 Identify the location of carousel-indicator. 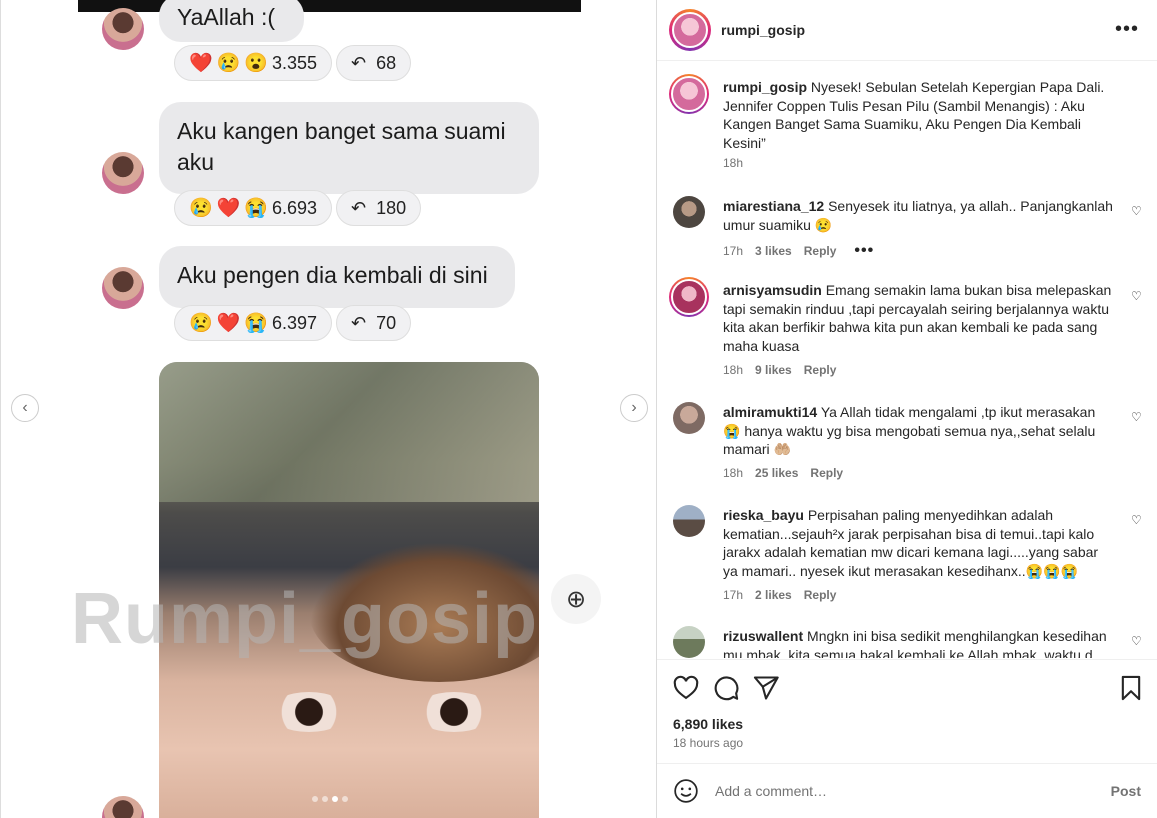
(330, 799).